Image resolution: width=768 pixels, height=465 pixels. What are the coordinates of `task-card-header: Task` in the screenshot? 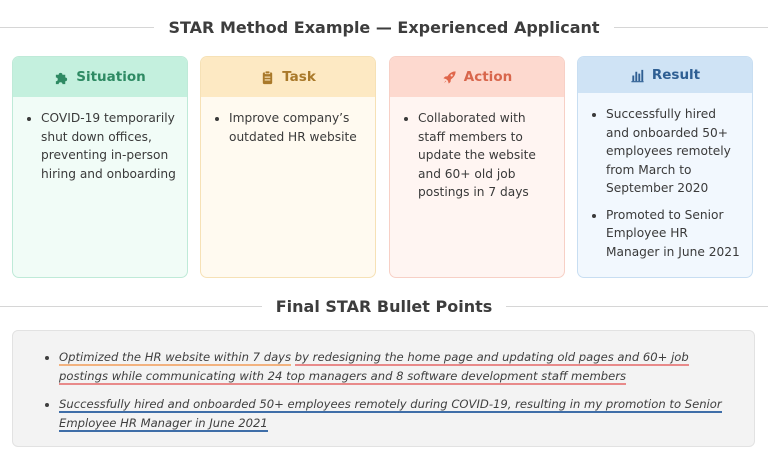 It's located at (288, 77).